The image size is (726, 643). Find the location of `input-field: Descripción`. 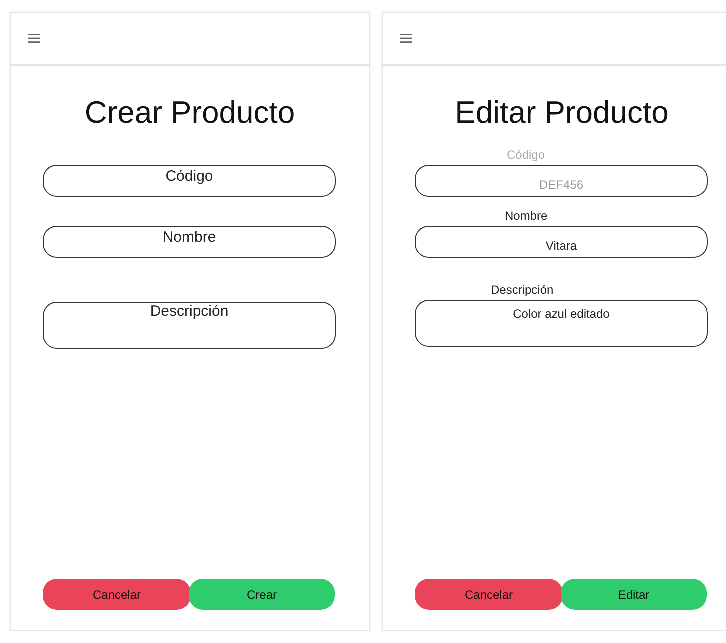

input-field: Descripción is located at coordinates (189, 325).